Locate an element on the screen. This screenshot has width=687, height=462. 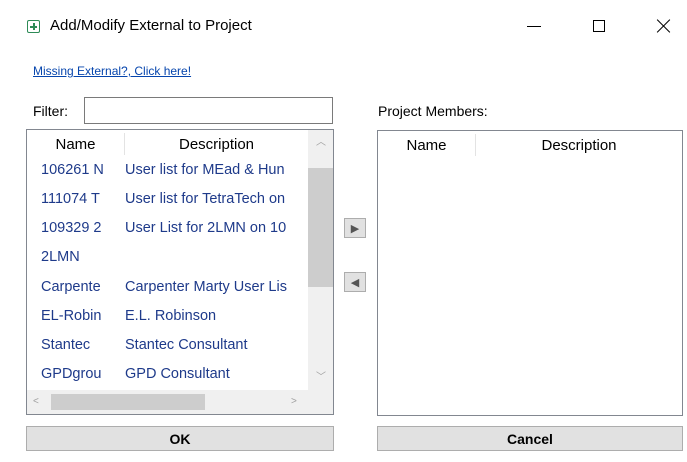
scroll-up-icon: ︿ is located at coordinates (321, 143).